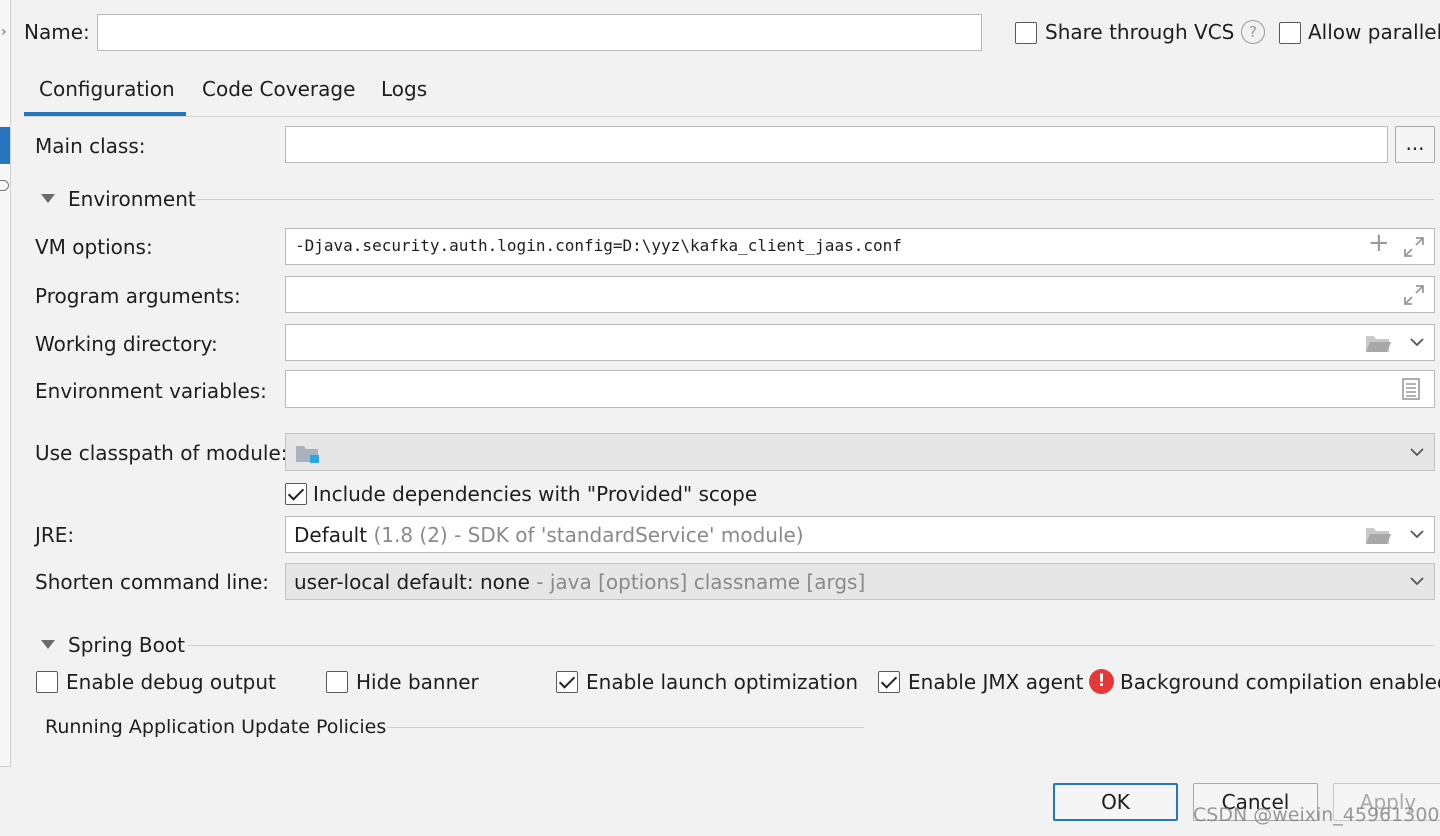 The image size is (1440, 836). What do you see at coordinates (1140, 32) in the screenshot?
I see `share-vcs-label: Share through VCS` at bounding box center [1140, 32].